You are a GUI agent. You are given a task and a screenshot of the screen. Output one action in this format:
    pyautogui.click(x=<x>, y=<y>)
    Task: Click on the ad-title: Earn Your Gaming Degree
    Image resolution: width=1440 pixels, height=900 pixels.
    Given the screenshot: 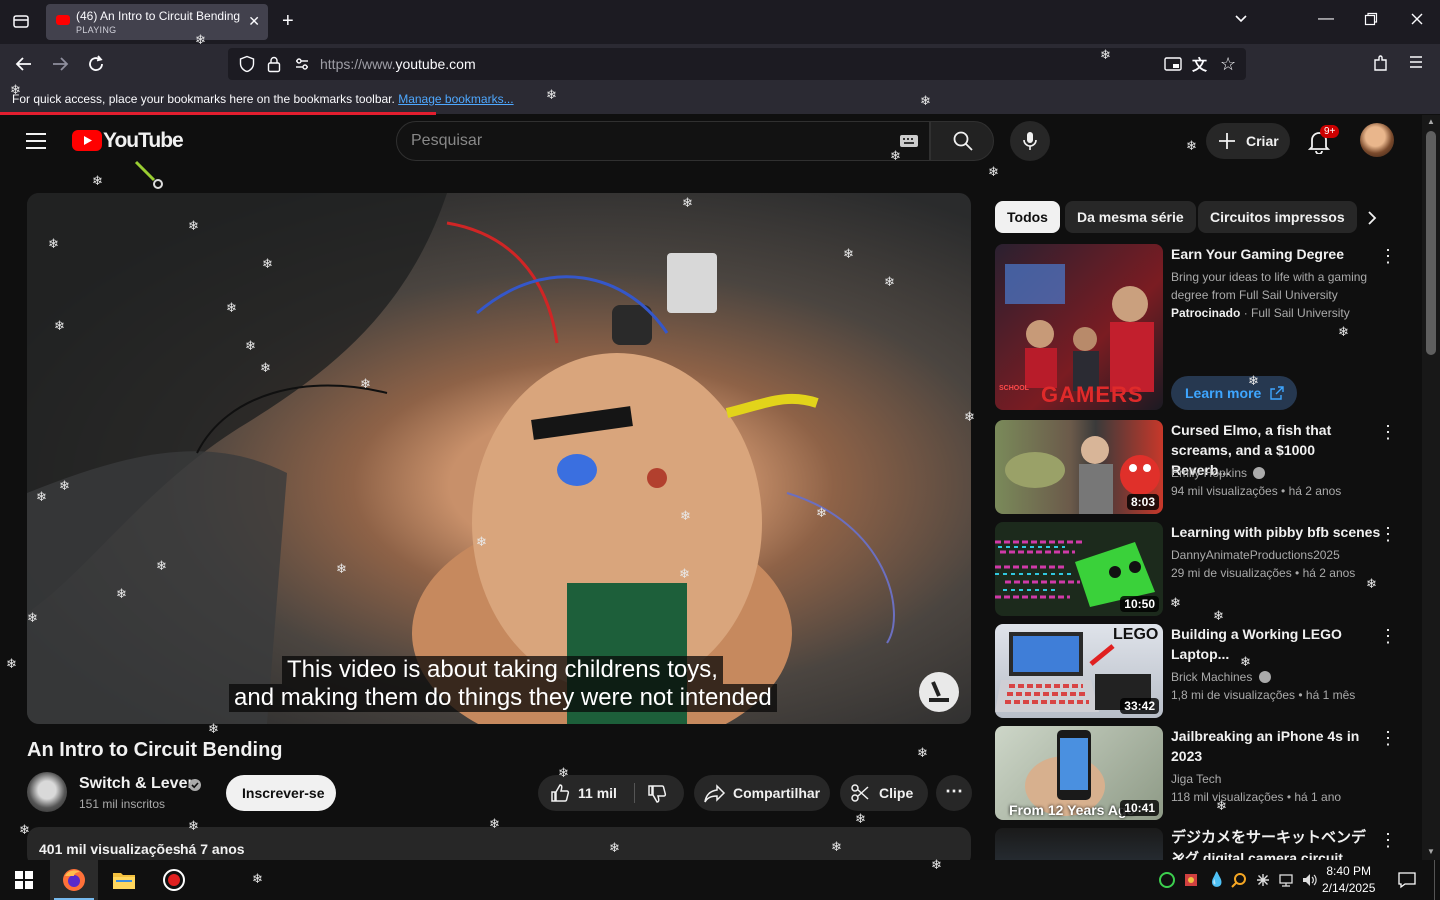 What is the action you would take?
    pyautogui.click(x=1257, y=254)
    